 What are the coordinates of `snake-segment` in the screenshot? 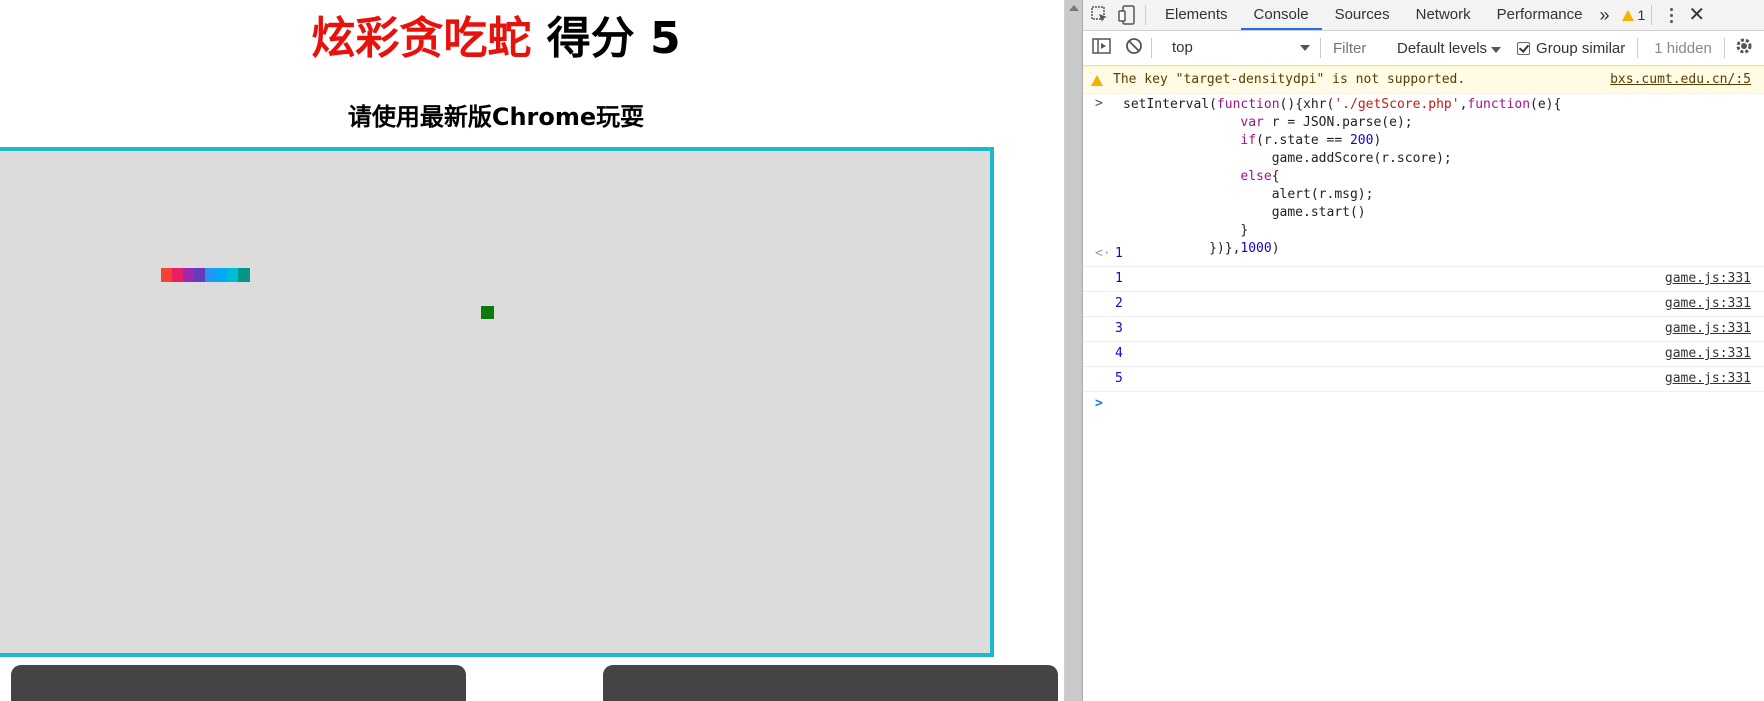 It's located at (244, 275).